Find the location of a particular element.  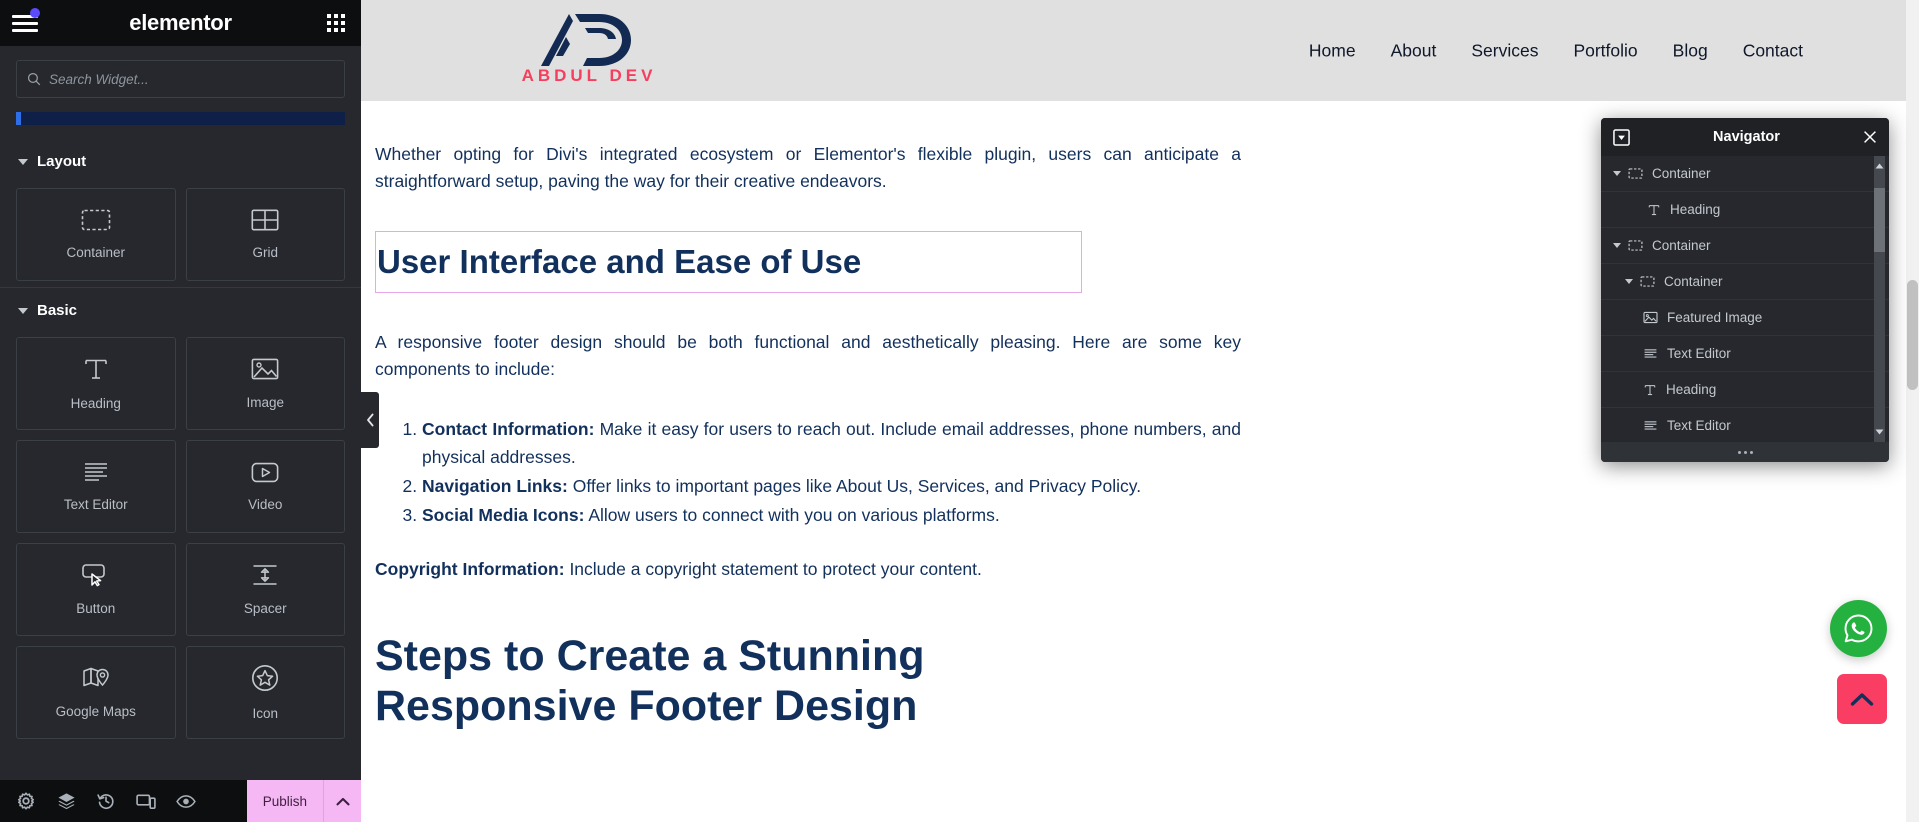

whatsapp-button is located at coordinates (1858, 628).